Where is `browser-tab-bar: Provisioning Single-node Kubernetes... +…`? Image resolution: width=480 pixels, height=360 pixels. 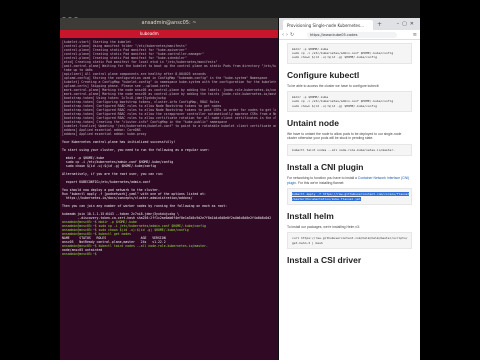 browser-tab-bar: Provisioning Single-node Kubernetes... +… is located at coordinates (349, 24).